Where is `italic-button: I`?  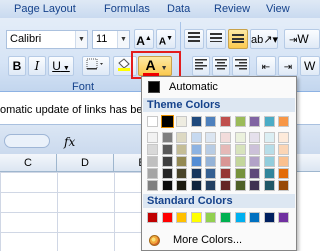 italic-button: I is located at coordinates (37, 66).